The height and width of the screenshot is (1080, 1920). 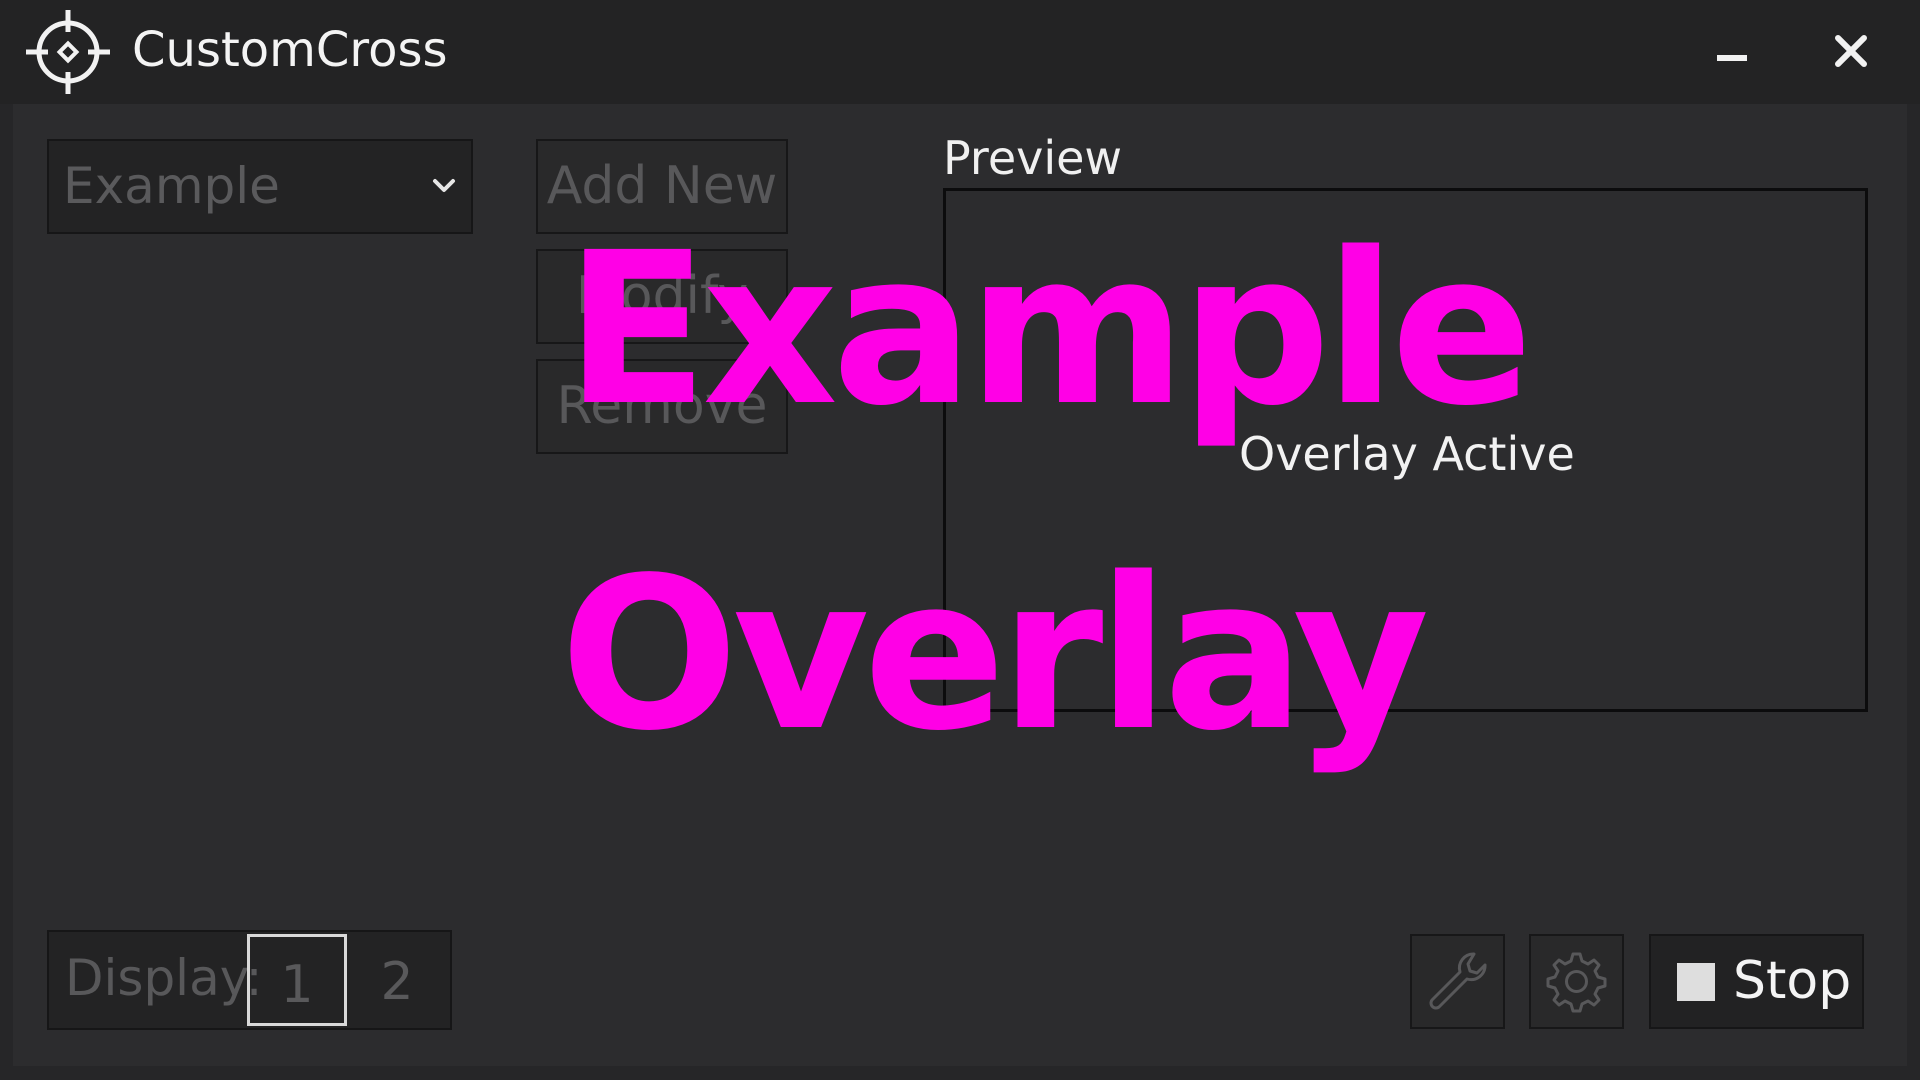 I want to click on close-button, so click(x=1852, y=52).